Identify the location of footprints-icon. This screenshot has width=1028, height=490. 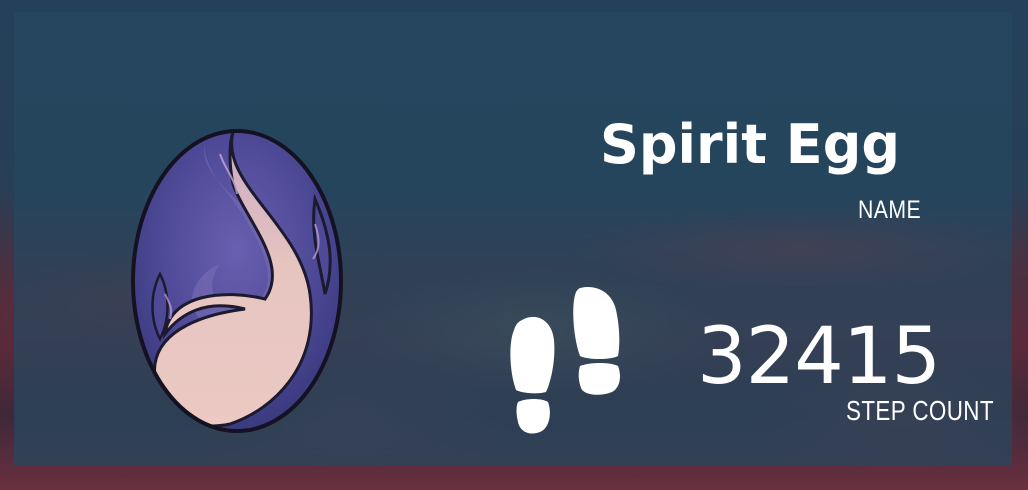
(563, 360).